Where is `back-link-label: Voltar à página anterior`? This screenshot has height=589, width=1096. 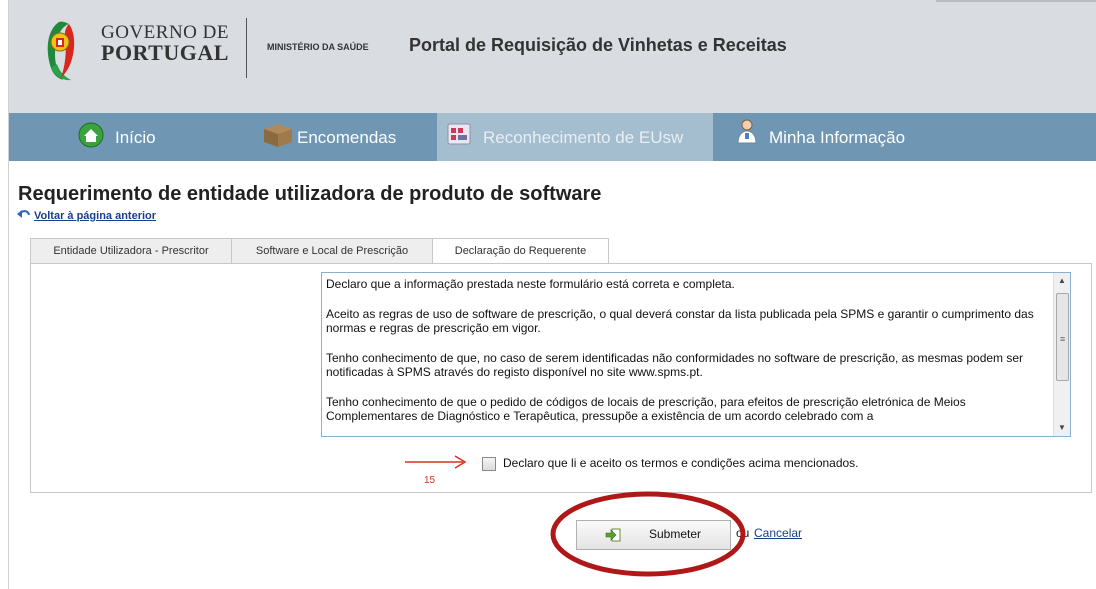
back-link-label: Voltar à página anterior is located at coordinates (95, 216).